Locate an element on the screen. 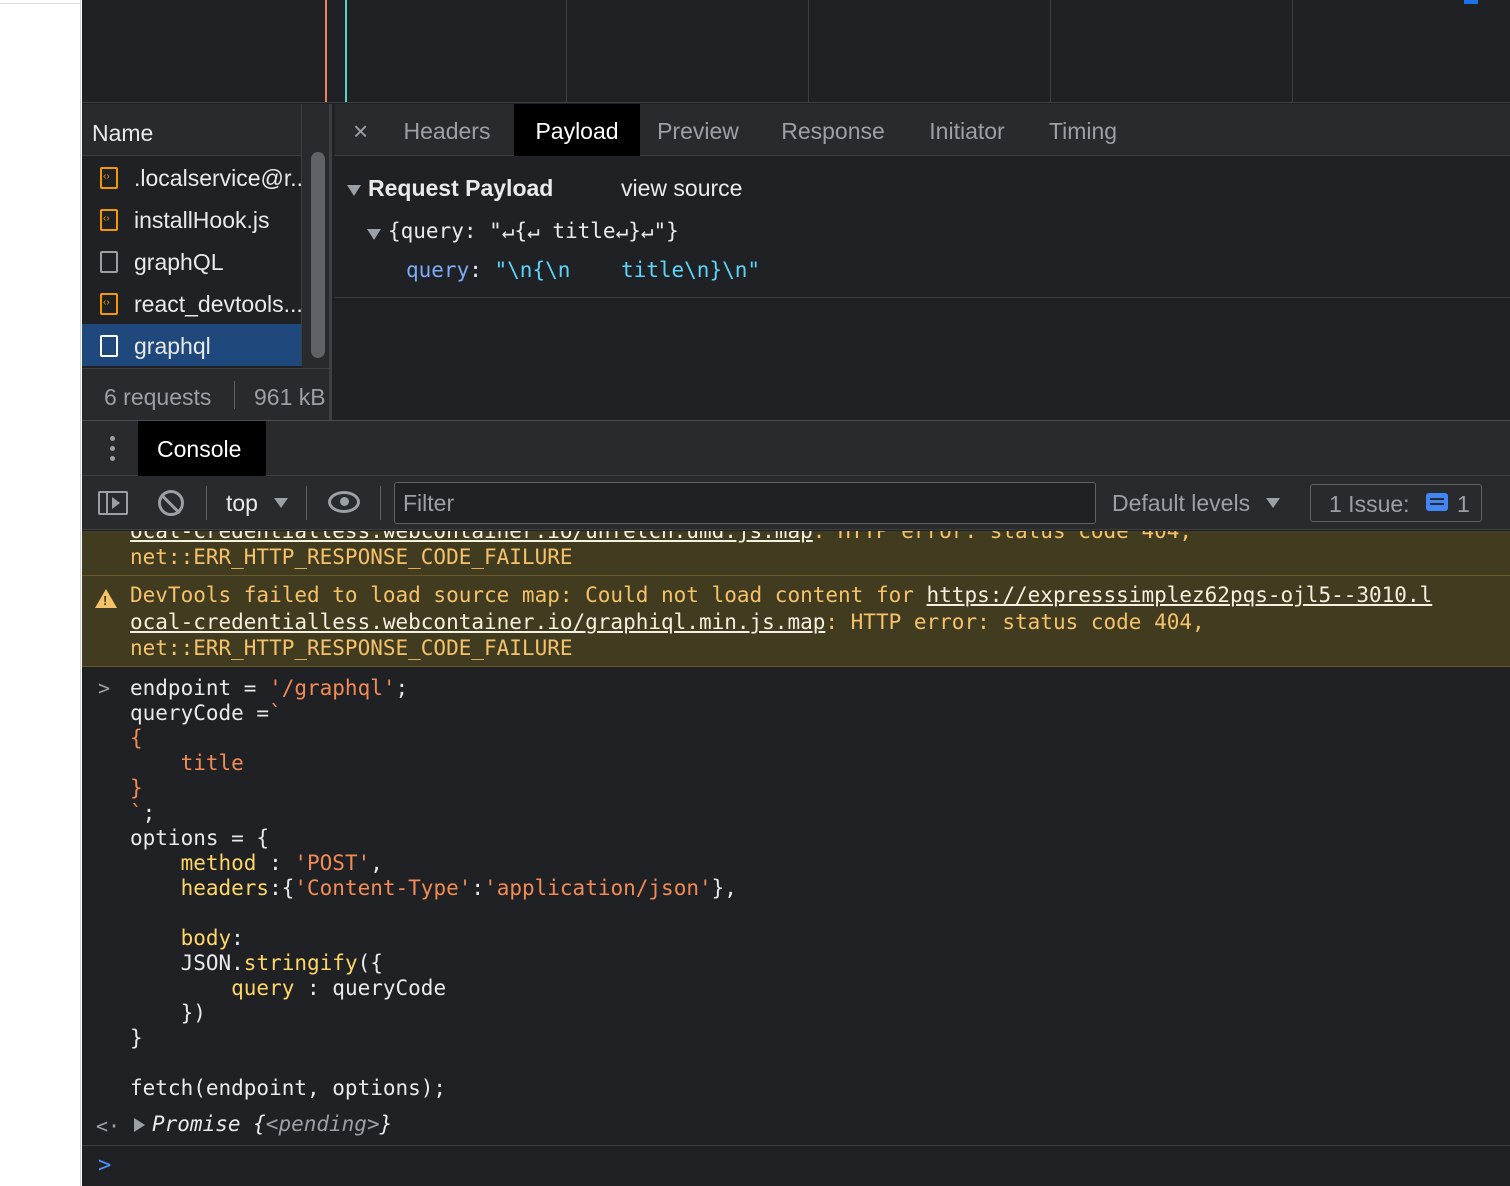  live-expression-eye-icon is located at coordinates (344, 502).